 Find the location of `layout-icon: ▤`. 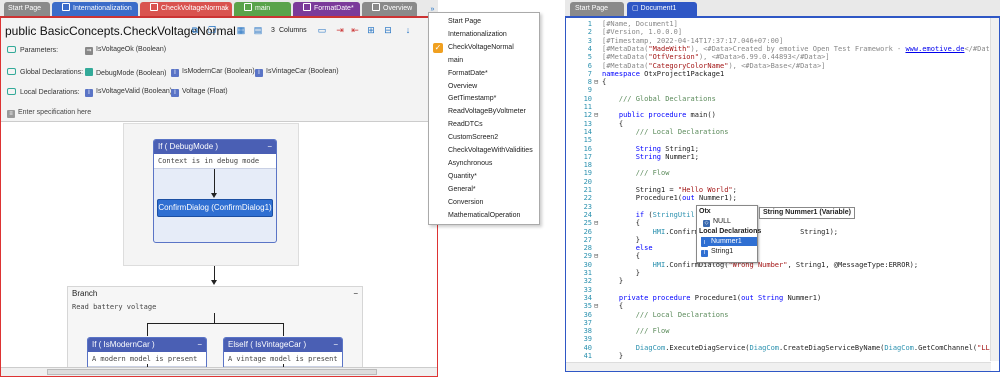

layout-icon: ▤ is located at coordinates (258, 30).